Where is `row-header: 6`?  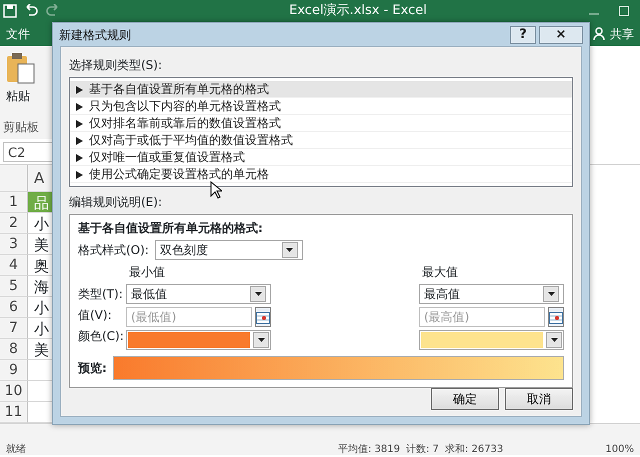 row-header: 6 is located at coordinates (14, 307).